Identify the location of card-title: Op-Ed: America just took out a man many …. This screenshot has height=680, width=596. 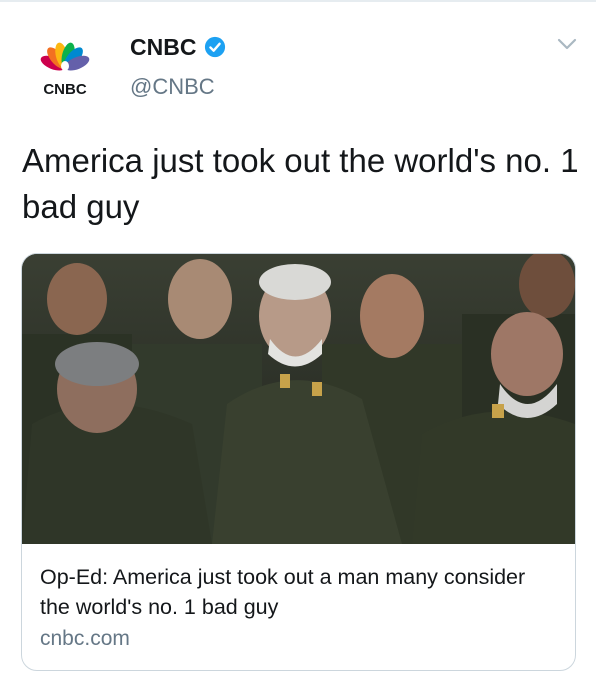
(300, 592).